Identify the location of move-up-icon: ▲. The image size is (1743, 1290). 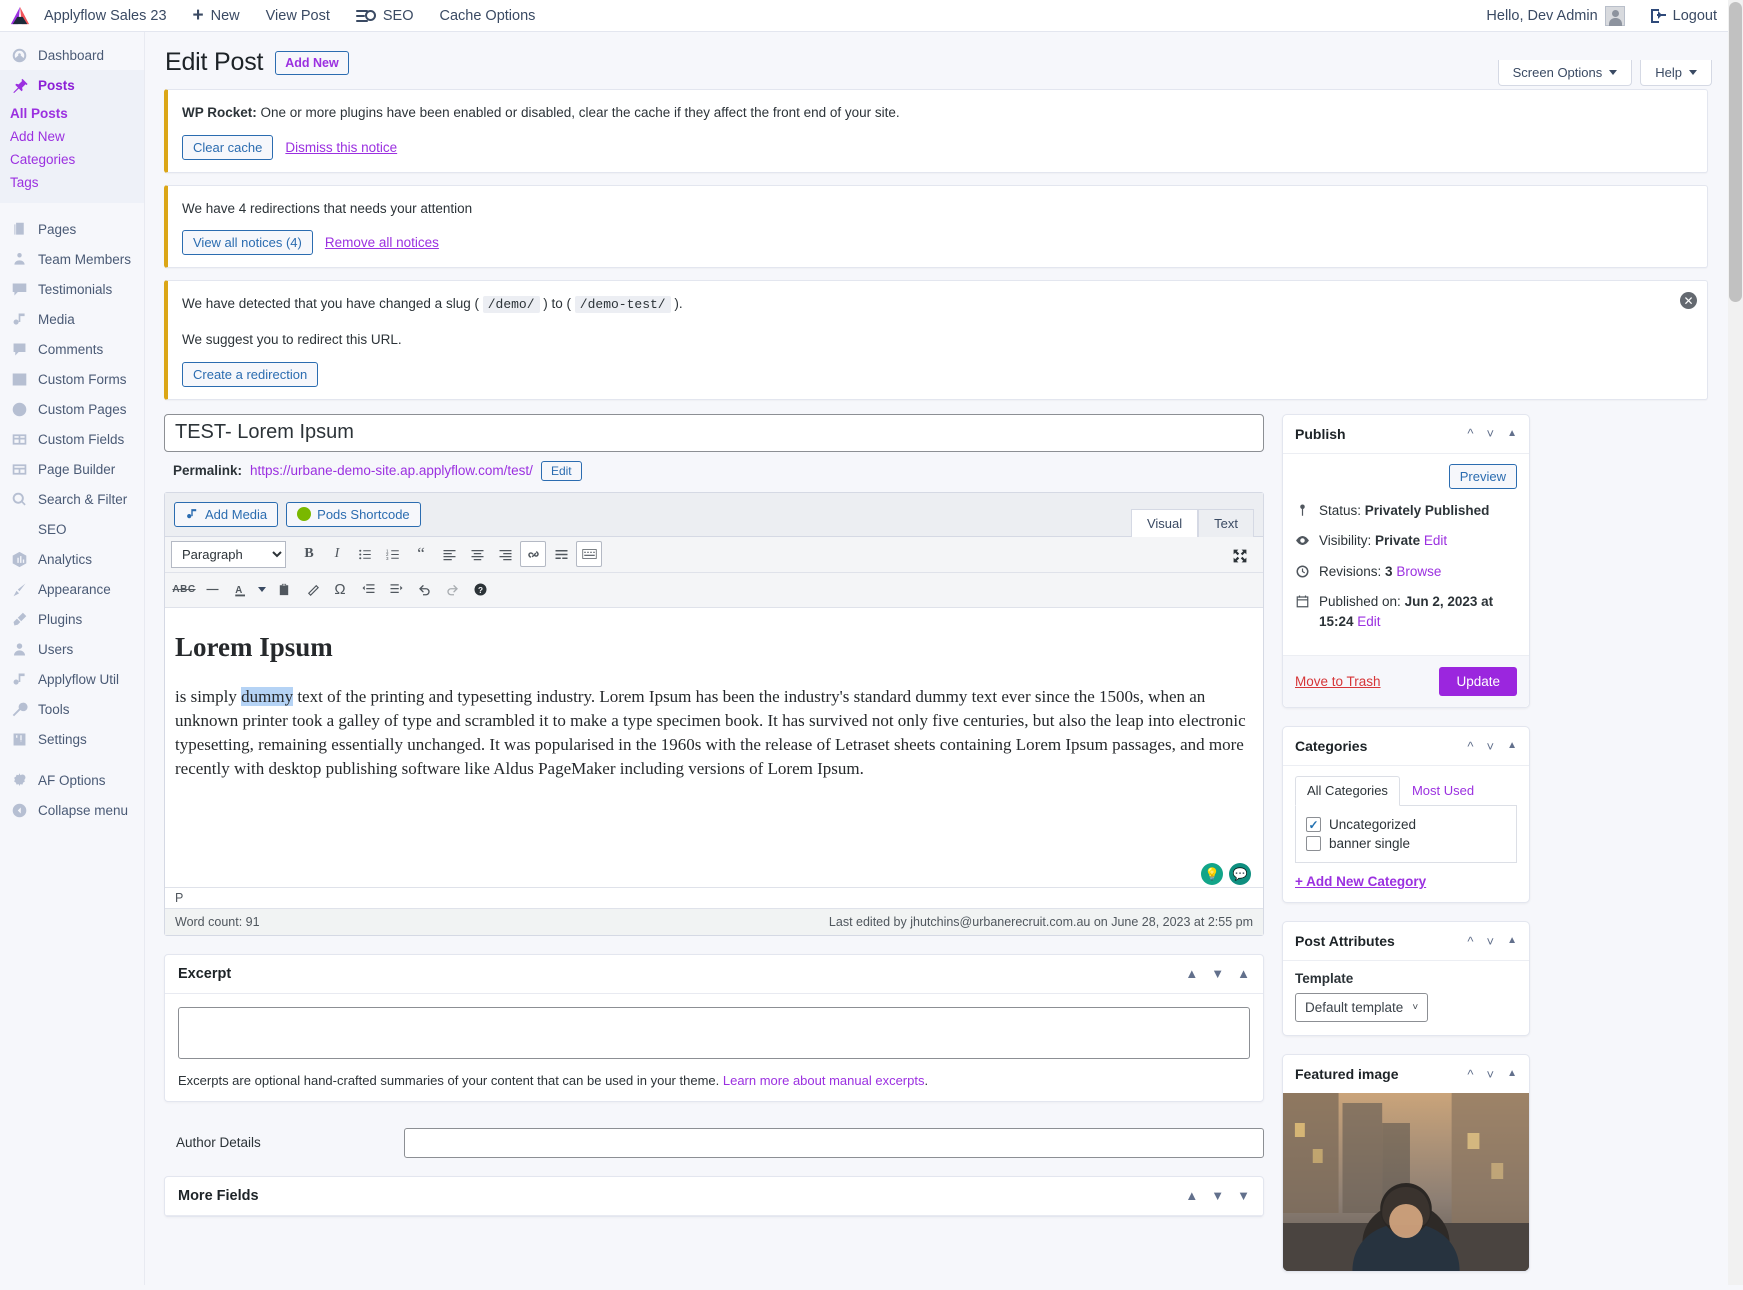
(1191, 1195).